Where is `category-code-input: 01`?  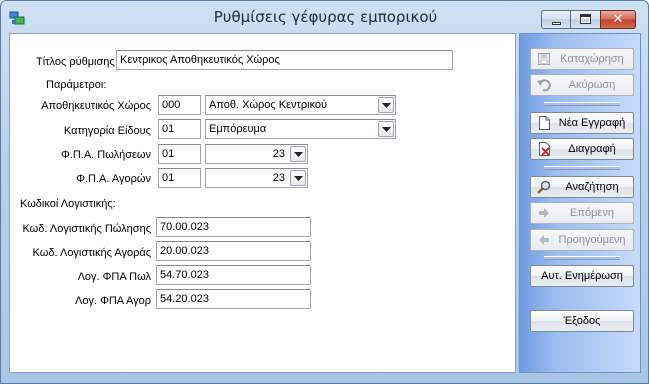 category-code-input: 01 is located at coordinates (179, 129).